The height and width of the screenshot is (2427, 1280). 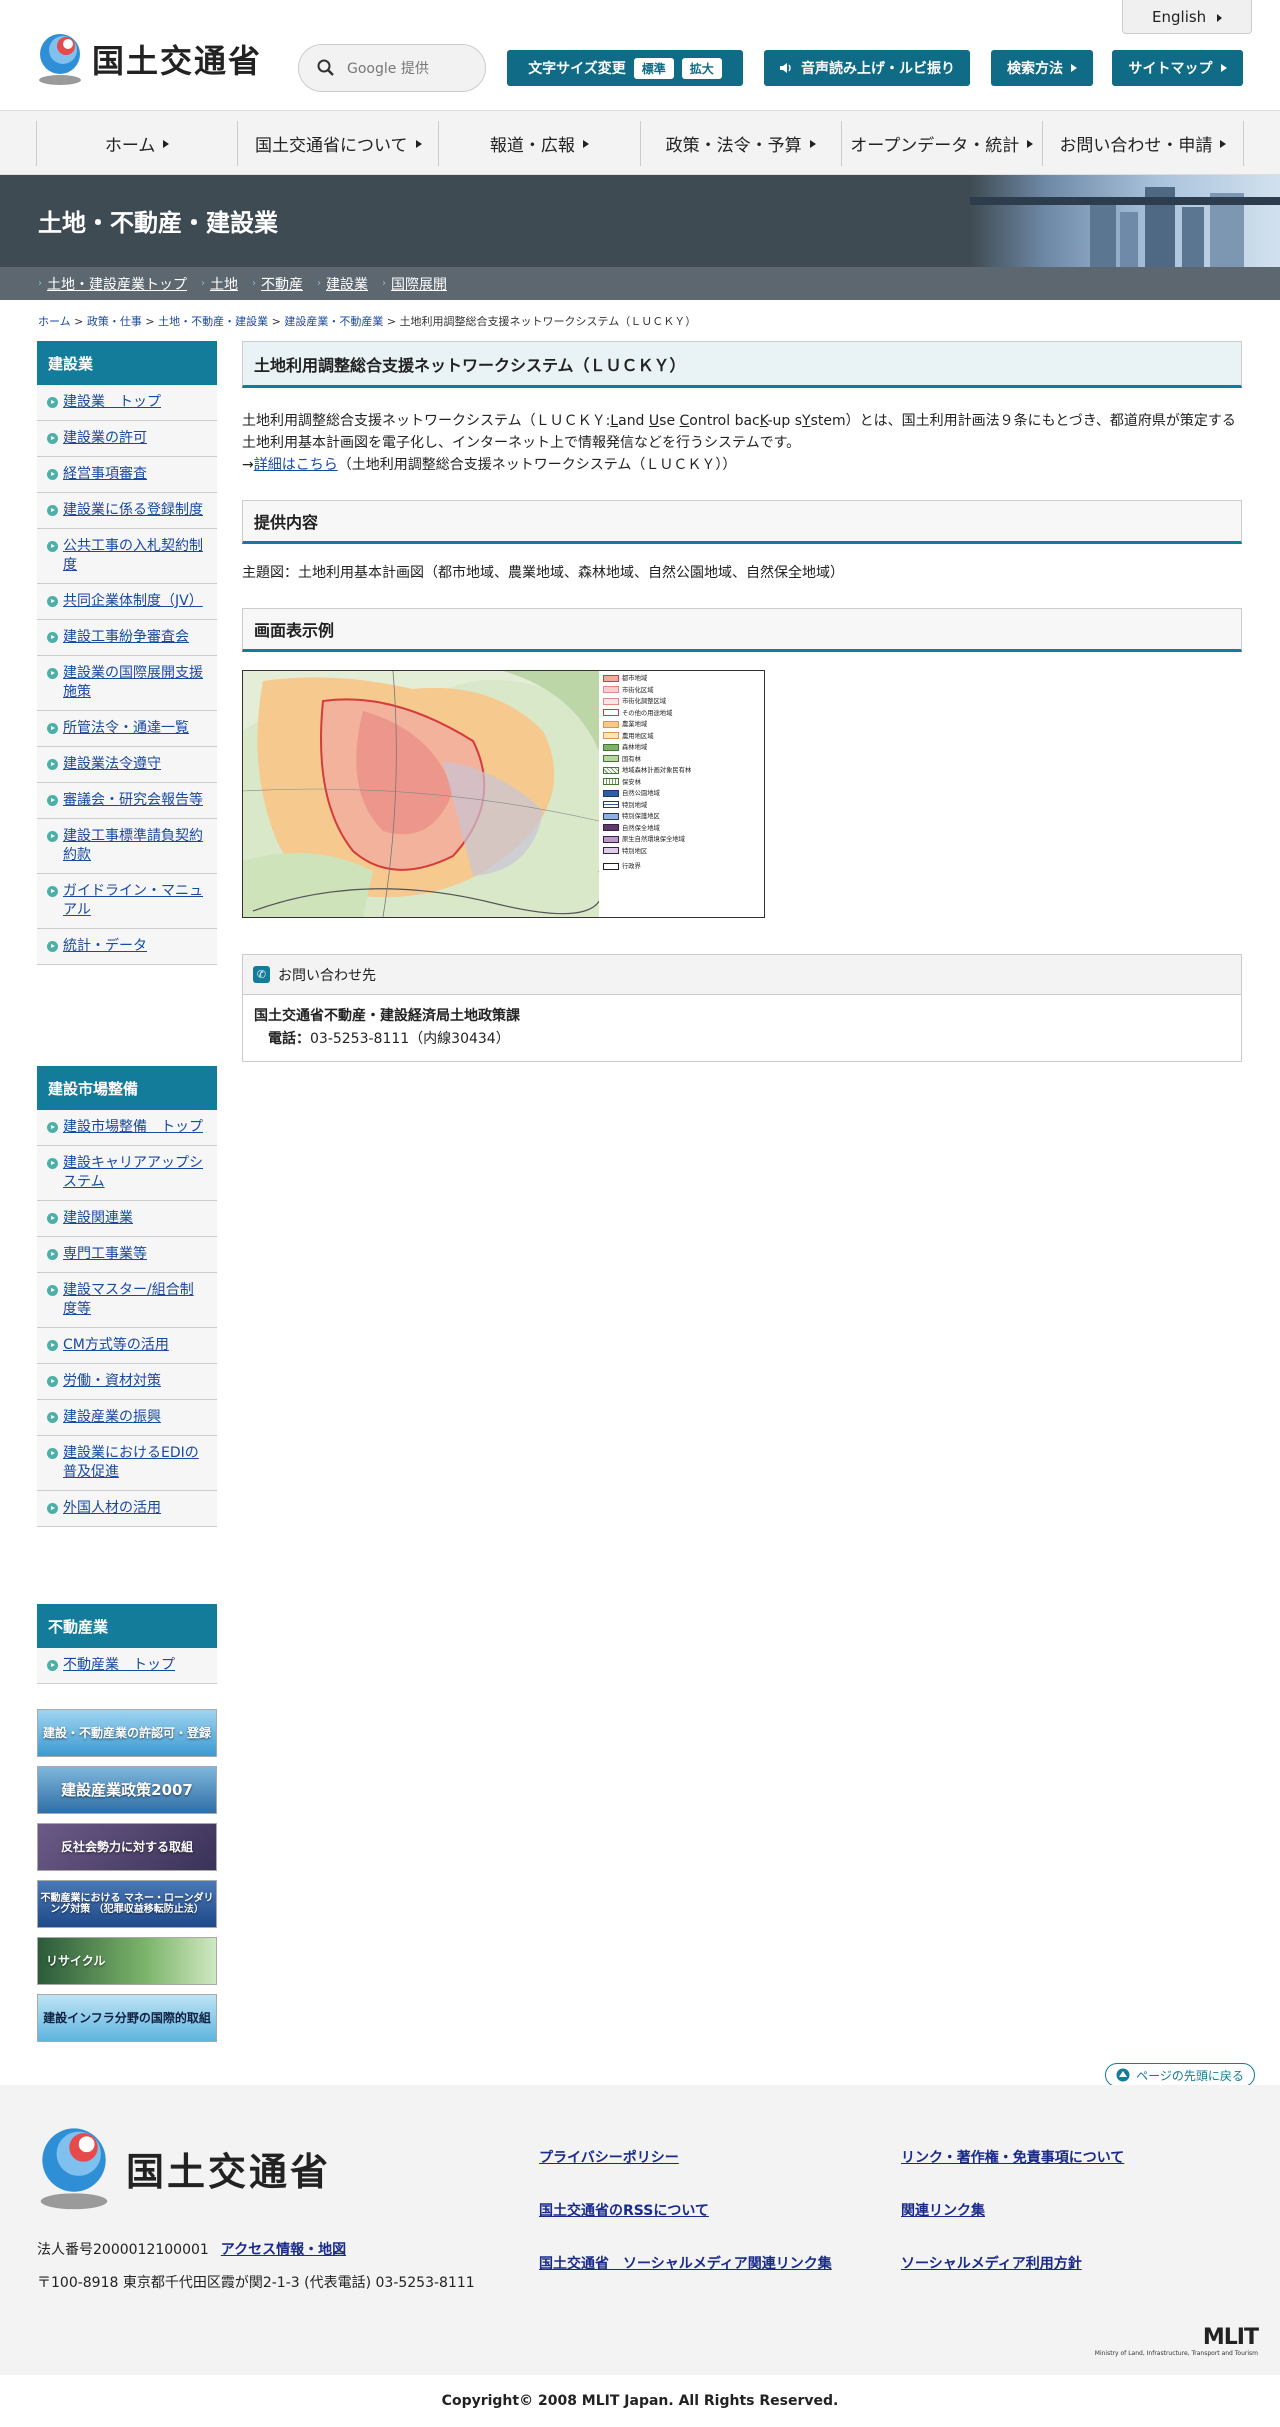 What do you see at coordinates (74, 2169) in the screenshot?
I see `mlit-logo-icon` at bounding box center [74, 2169].